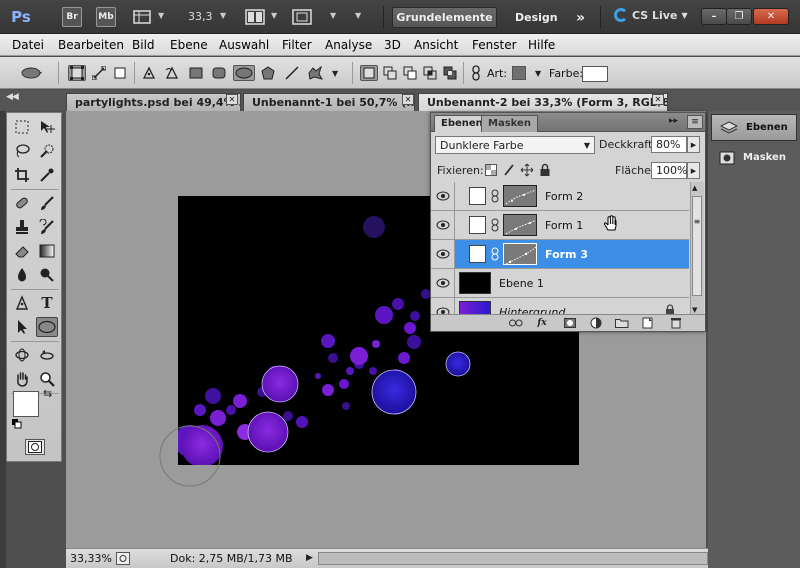  What do you see at coordinates (648, 323) in the screenshot?
I see `new-layer-icon` at bounding box center [648, 323].